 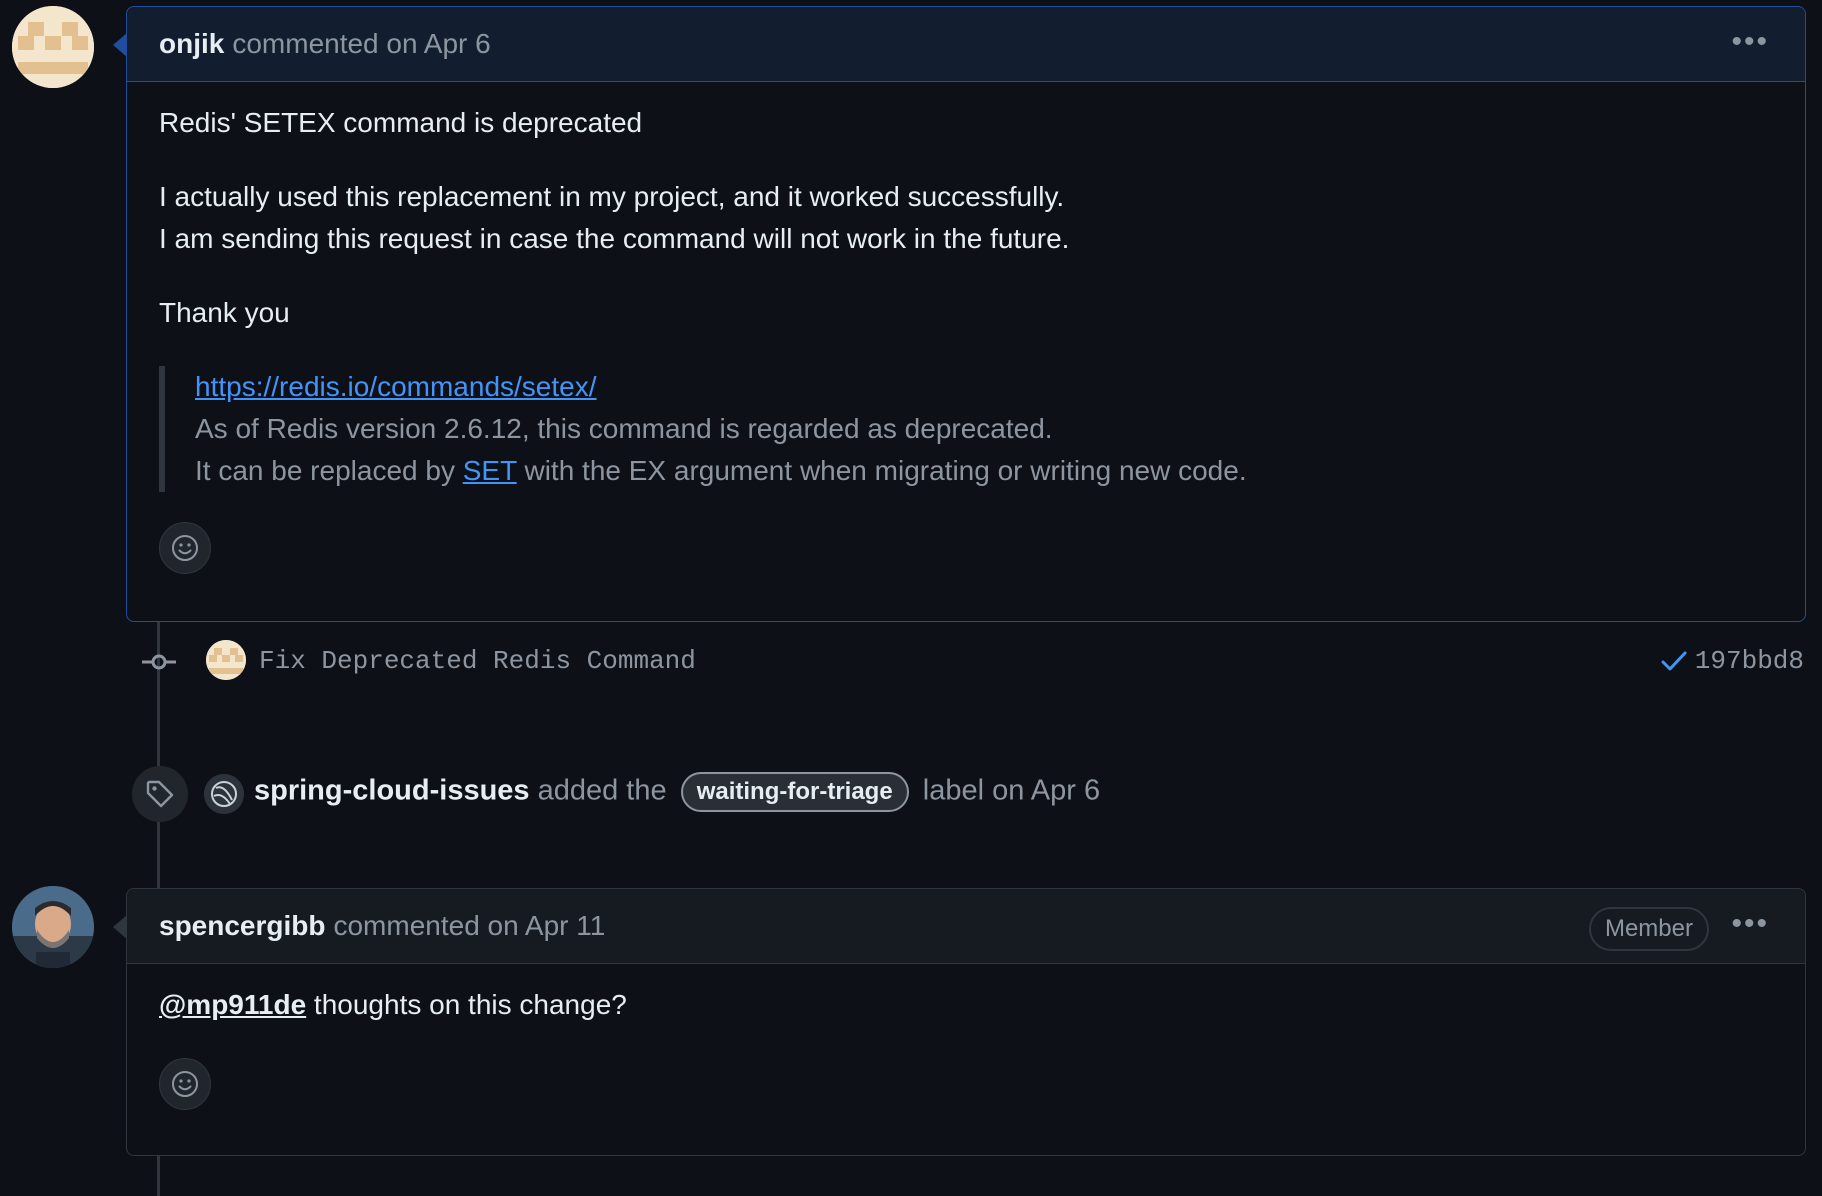 I want to click on avatar-spencergibb, so click(x=53, y=927).